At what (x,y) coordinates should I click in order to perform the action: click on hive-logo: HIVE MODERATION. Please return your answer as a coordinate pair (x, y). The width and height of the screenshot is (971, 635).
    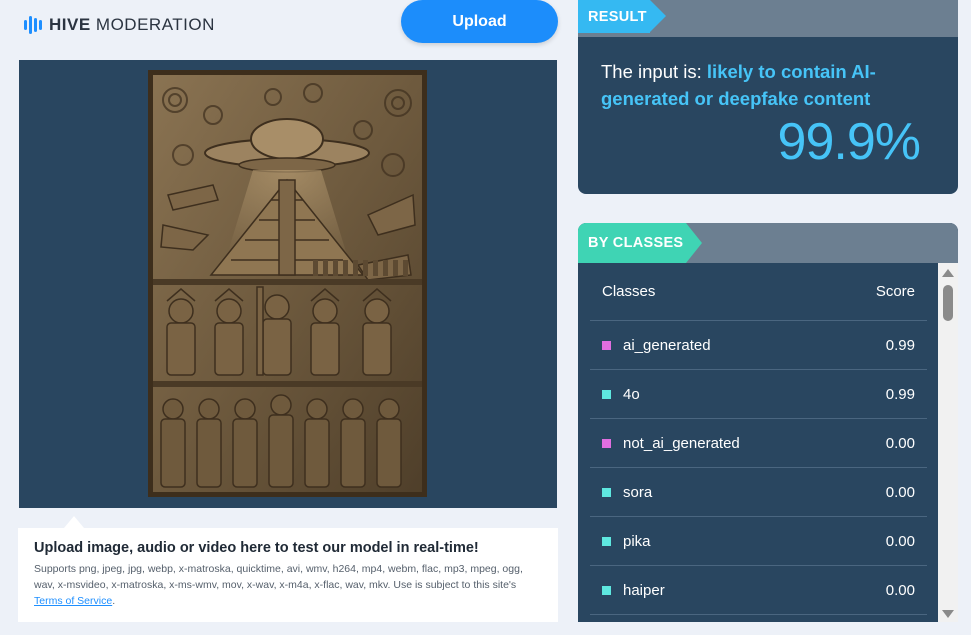
    Looking at the image, I should click on (119, 25).